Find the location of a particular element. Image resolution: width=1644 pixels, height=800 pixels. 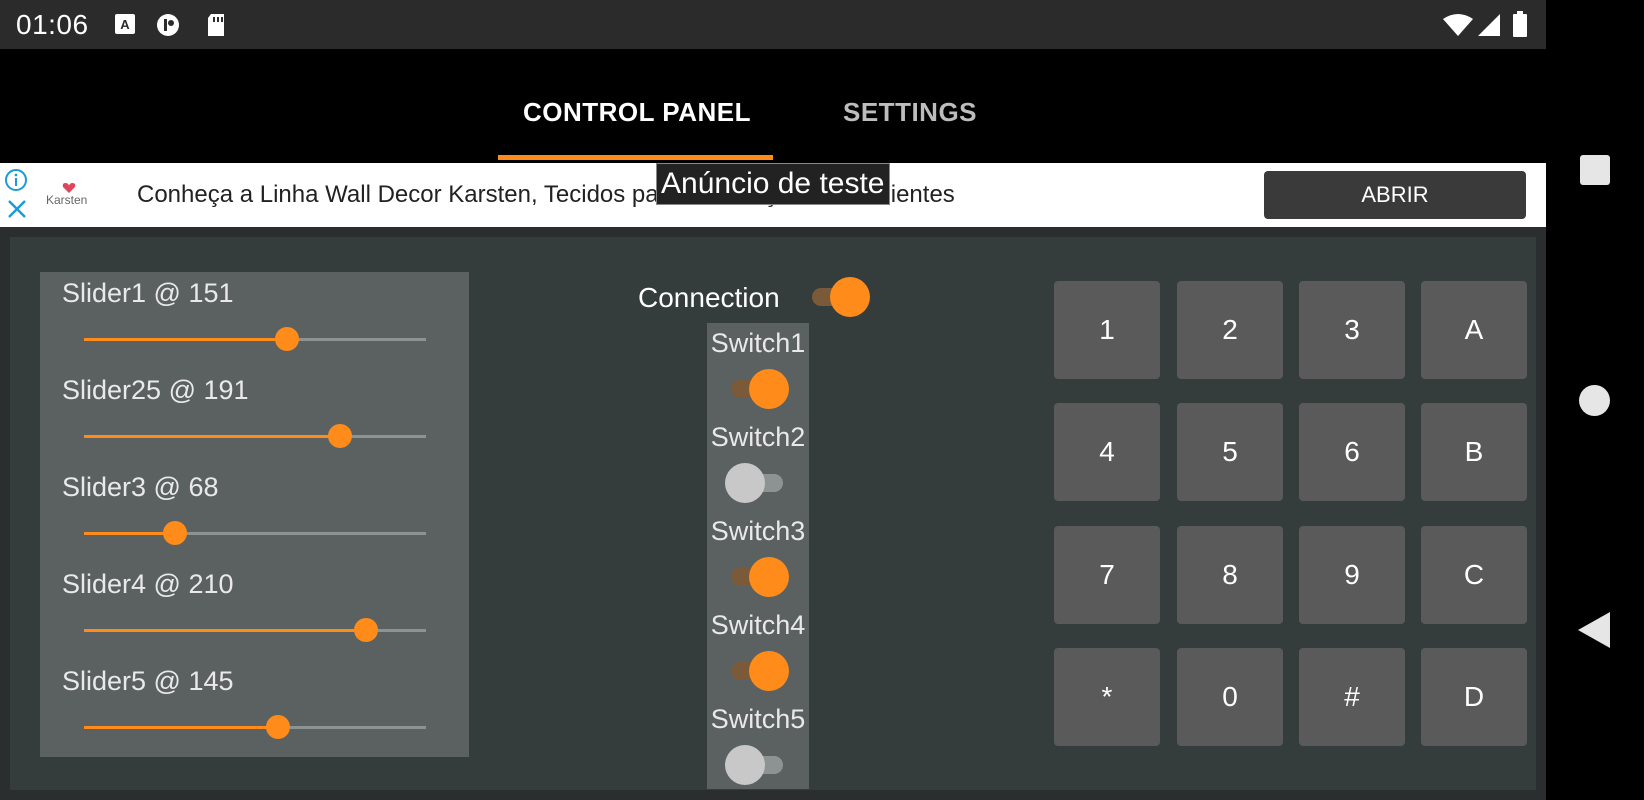

switch-1-toggle is located at coordinates (757, 389).